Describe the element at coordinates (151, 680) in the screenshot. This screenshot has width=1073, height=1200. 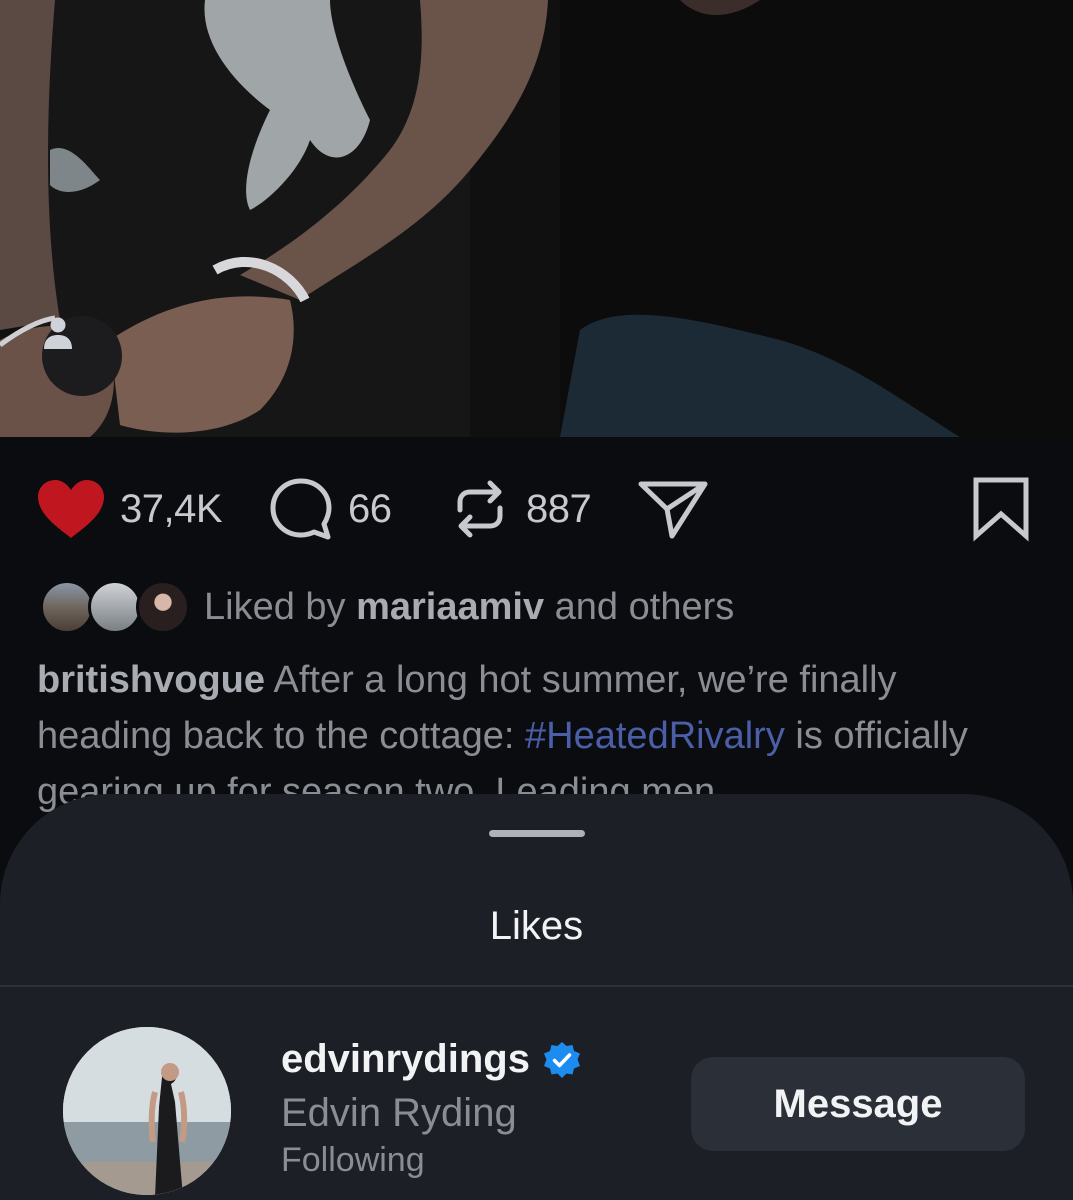
I see `caption-author: britishvogue` at that location.